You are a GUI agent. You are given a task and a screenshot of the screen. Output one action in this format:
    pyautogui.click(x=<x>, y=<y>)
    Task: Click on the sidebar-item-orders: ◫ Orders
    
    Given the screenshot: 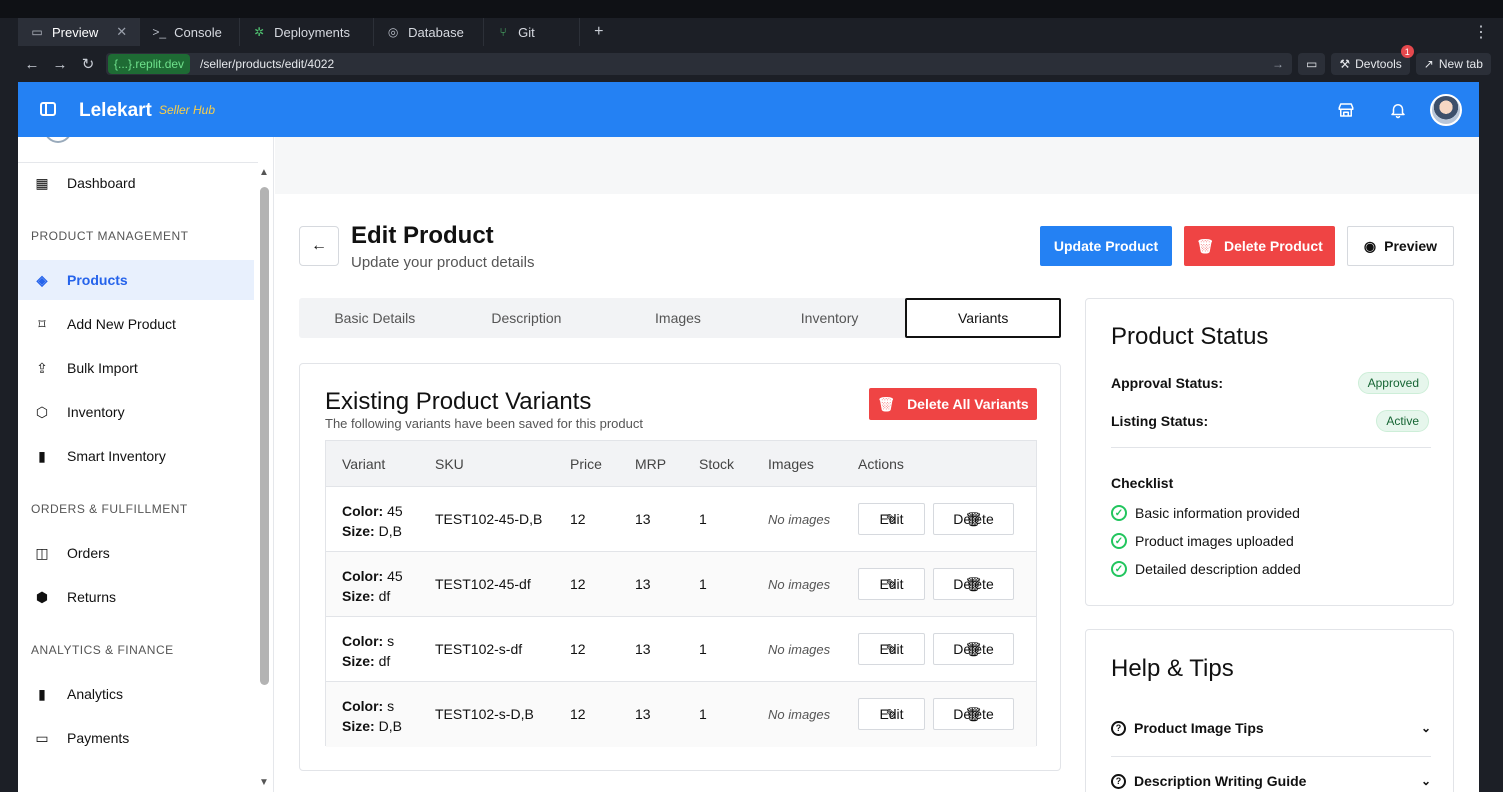 What is the action you would take?
    pyautogui.click(x=136, y=553)
    